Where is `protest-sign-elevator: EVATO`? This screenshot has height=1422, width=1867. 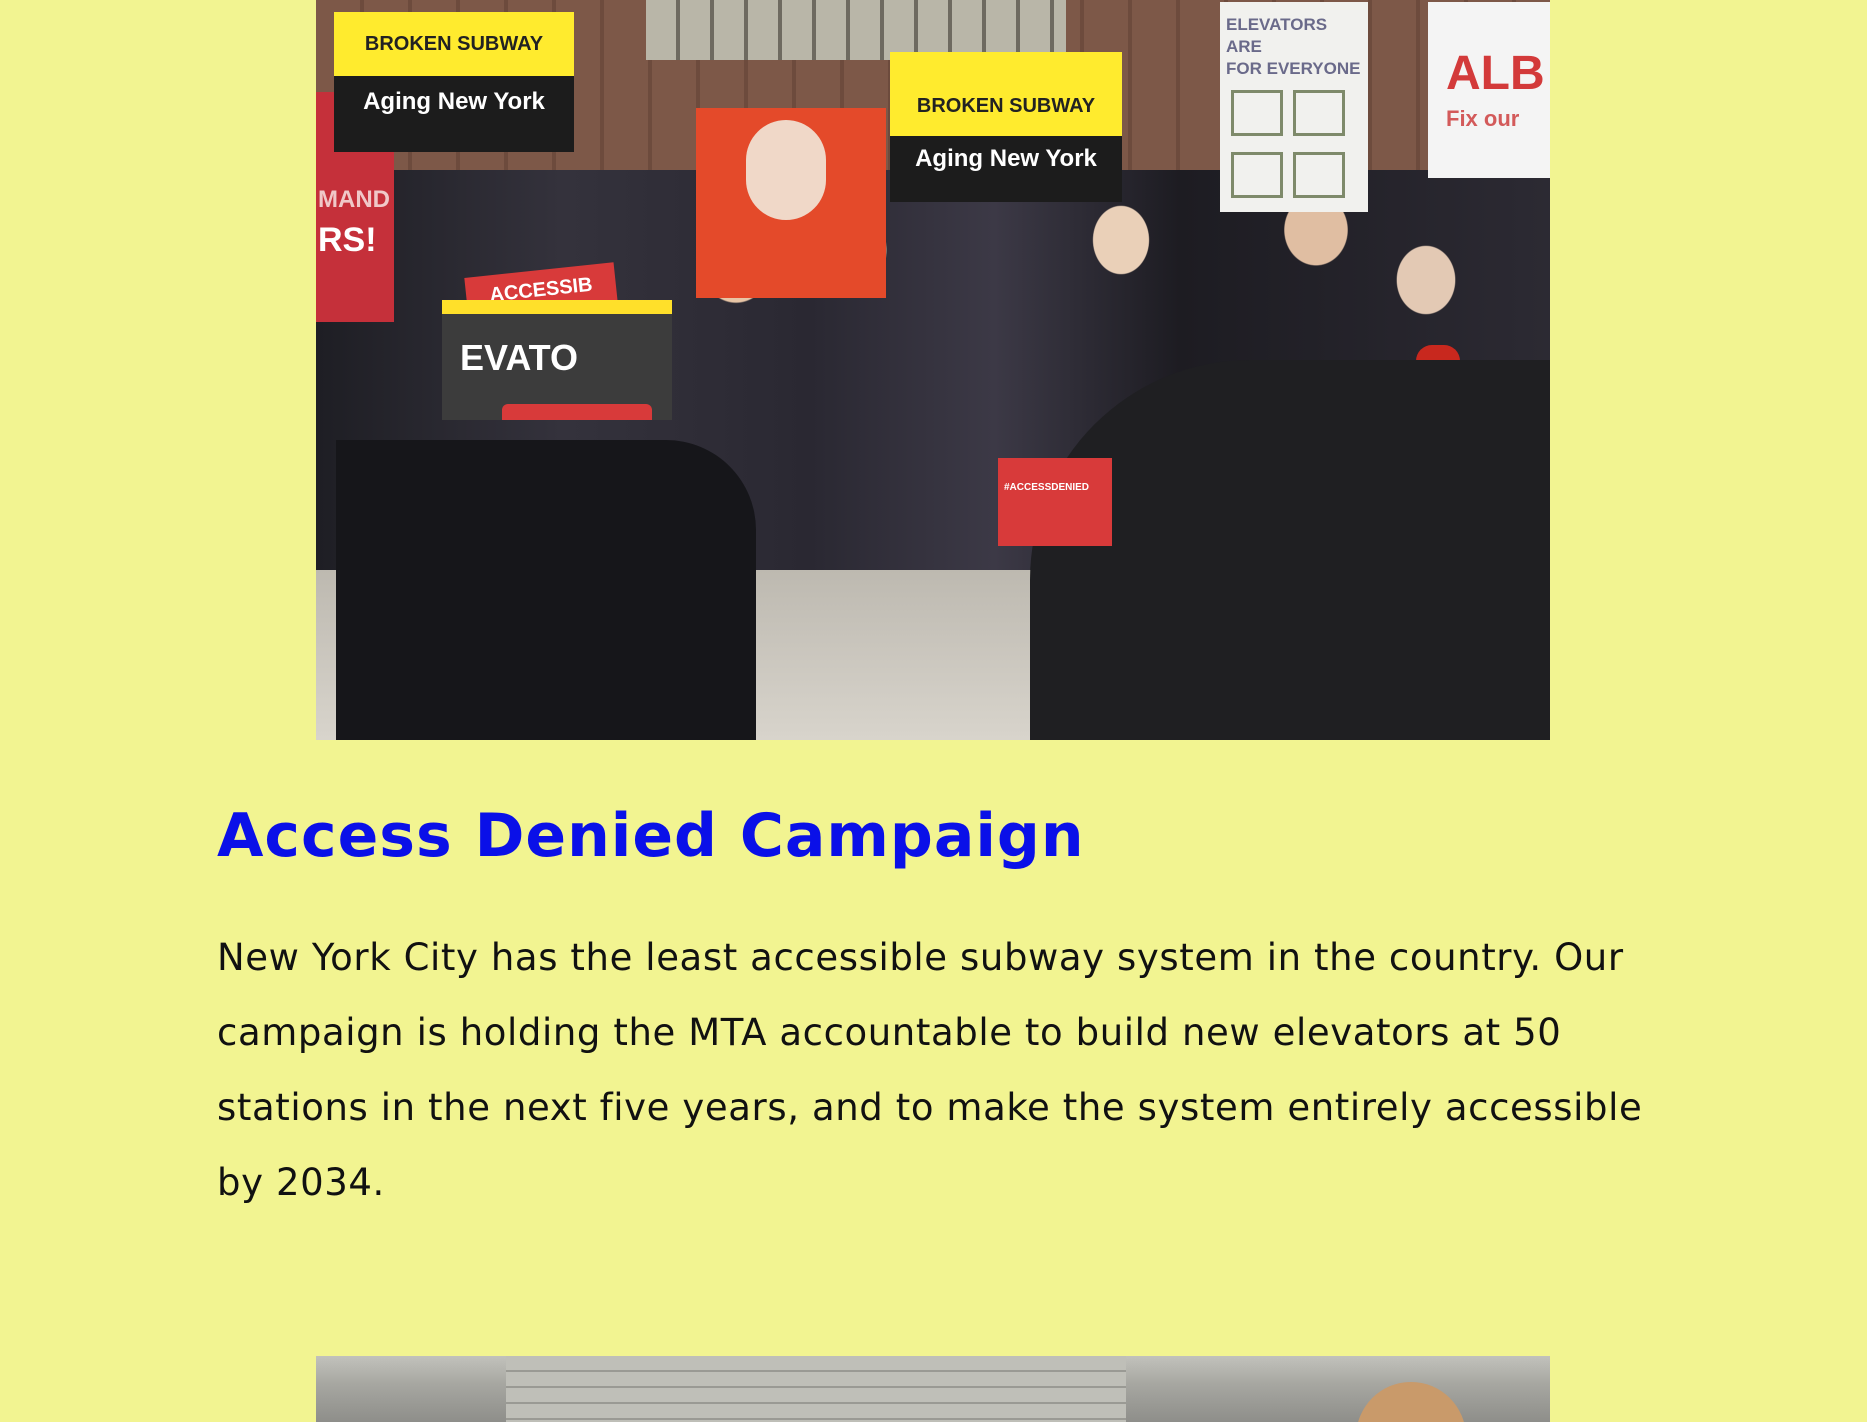 protest-sign-elevator: EVATO is located at coordinates (557, 360).